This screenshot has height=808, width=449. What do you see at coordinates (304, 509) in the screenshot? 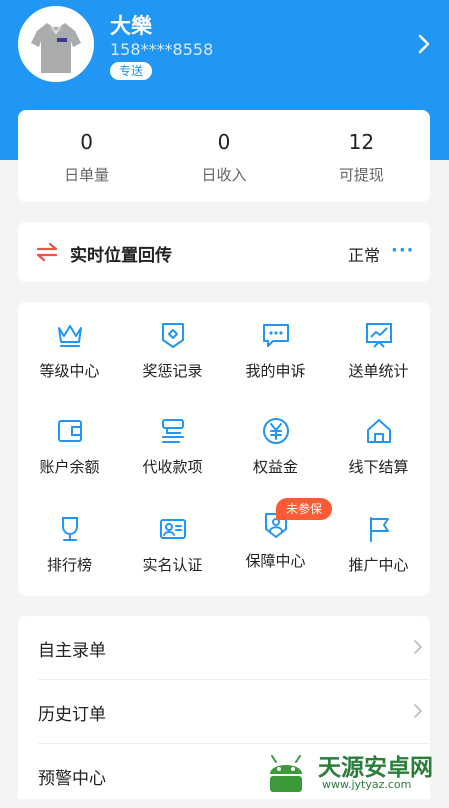
I see `uninsured-badge: 未参保` at bounding box center [304, 509].